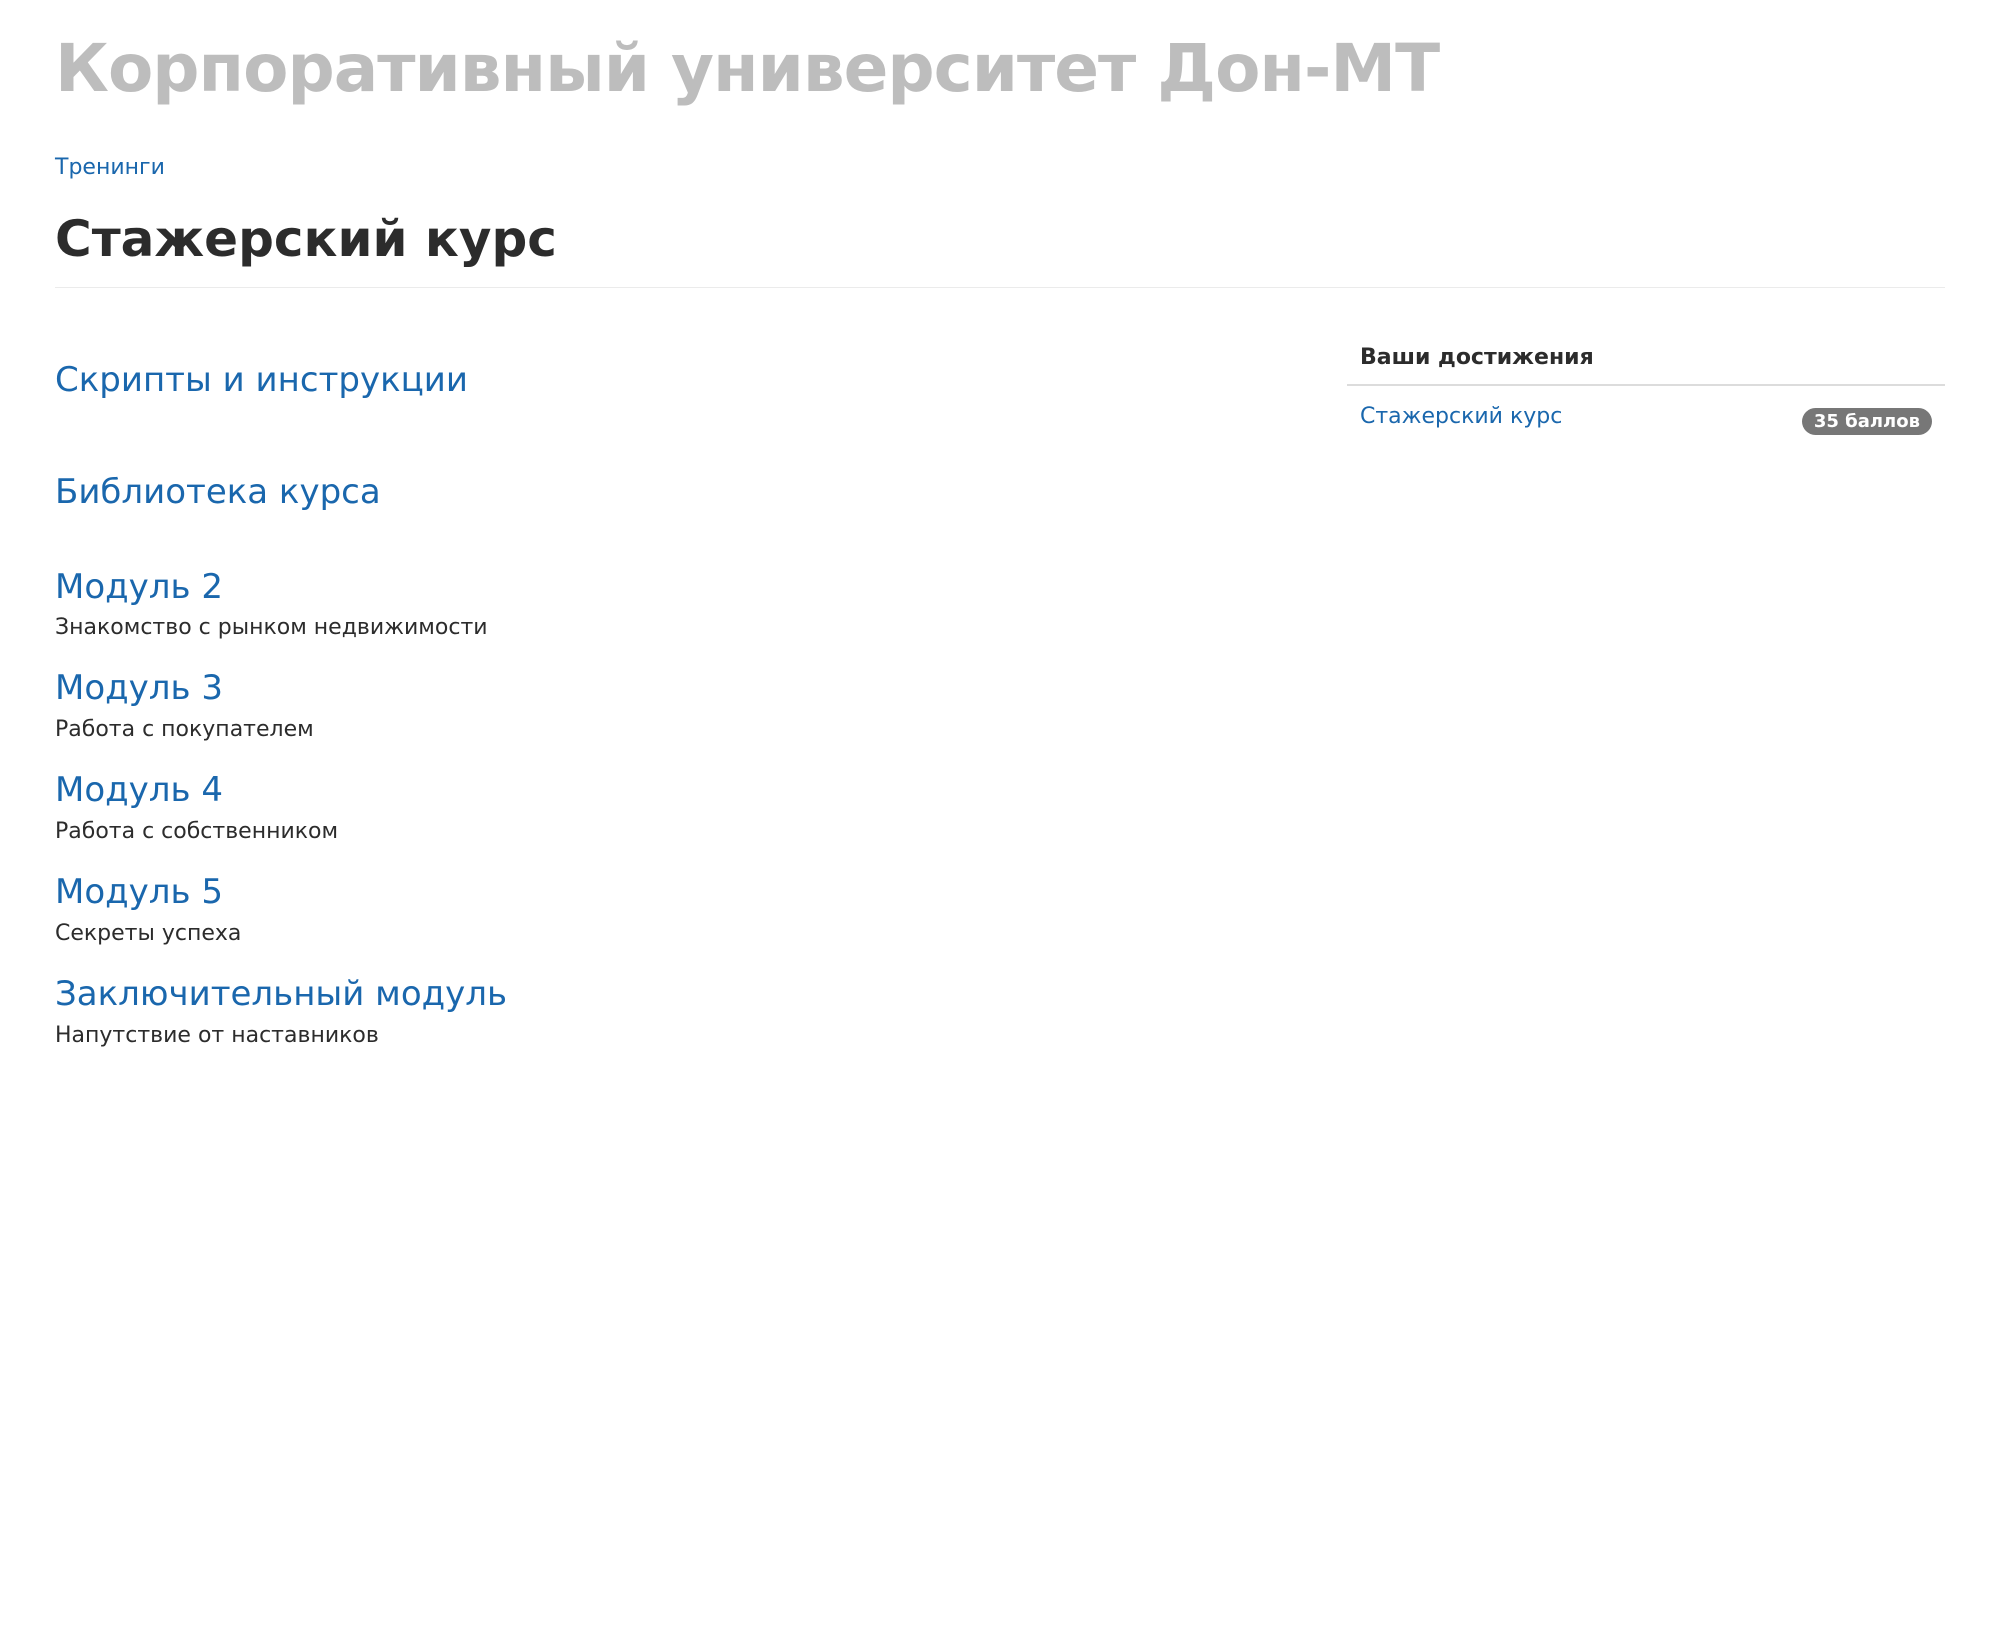  Describe the element at coordinates (197, 831) in the screenshot. I see `section-subtitle-module-4: Работа с собственником` at that location.